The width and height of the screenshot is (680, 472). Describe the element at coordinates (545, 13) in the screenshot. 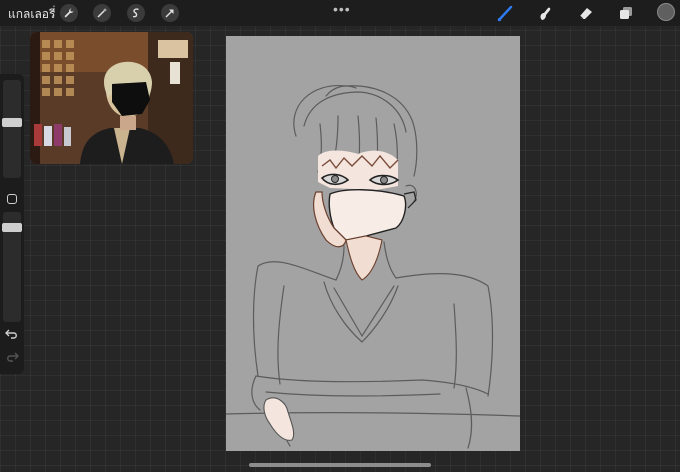

I see `smudge-icon` at that location.